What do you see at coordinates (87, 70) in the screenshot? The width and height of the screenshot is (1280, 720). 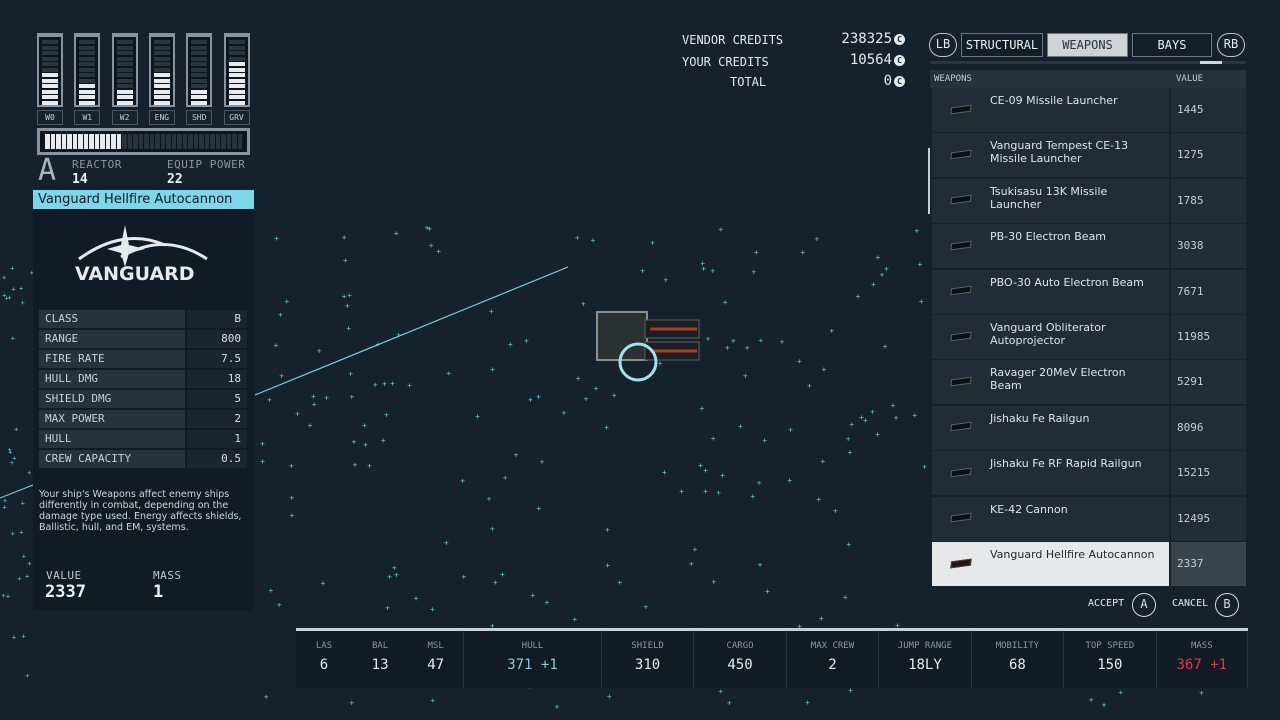 I see `power-level` at bounding box center [87, 70].